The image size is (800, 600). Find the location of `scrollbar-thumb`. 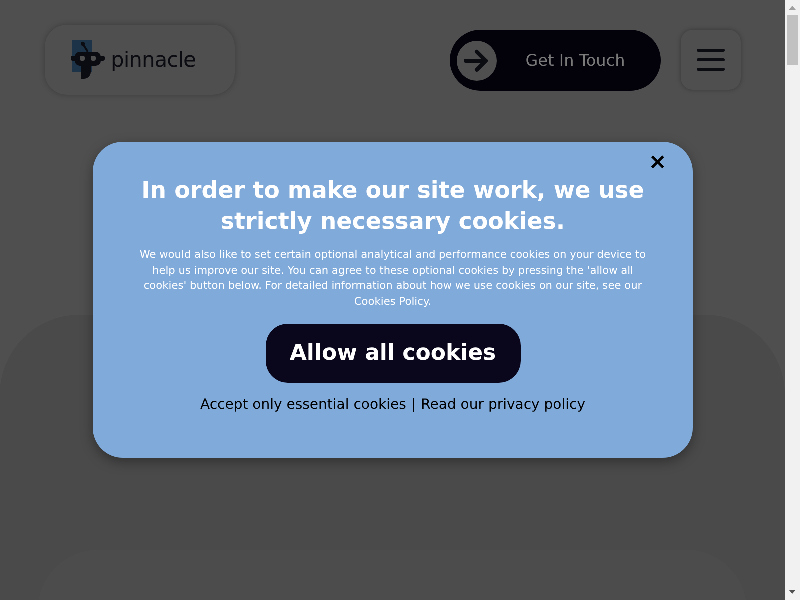

scrollbar-thumb is located at coordinates (792, 40).